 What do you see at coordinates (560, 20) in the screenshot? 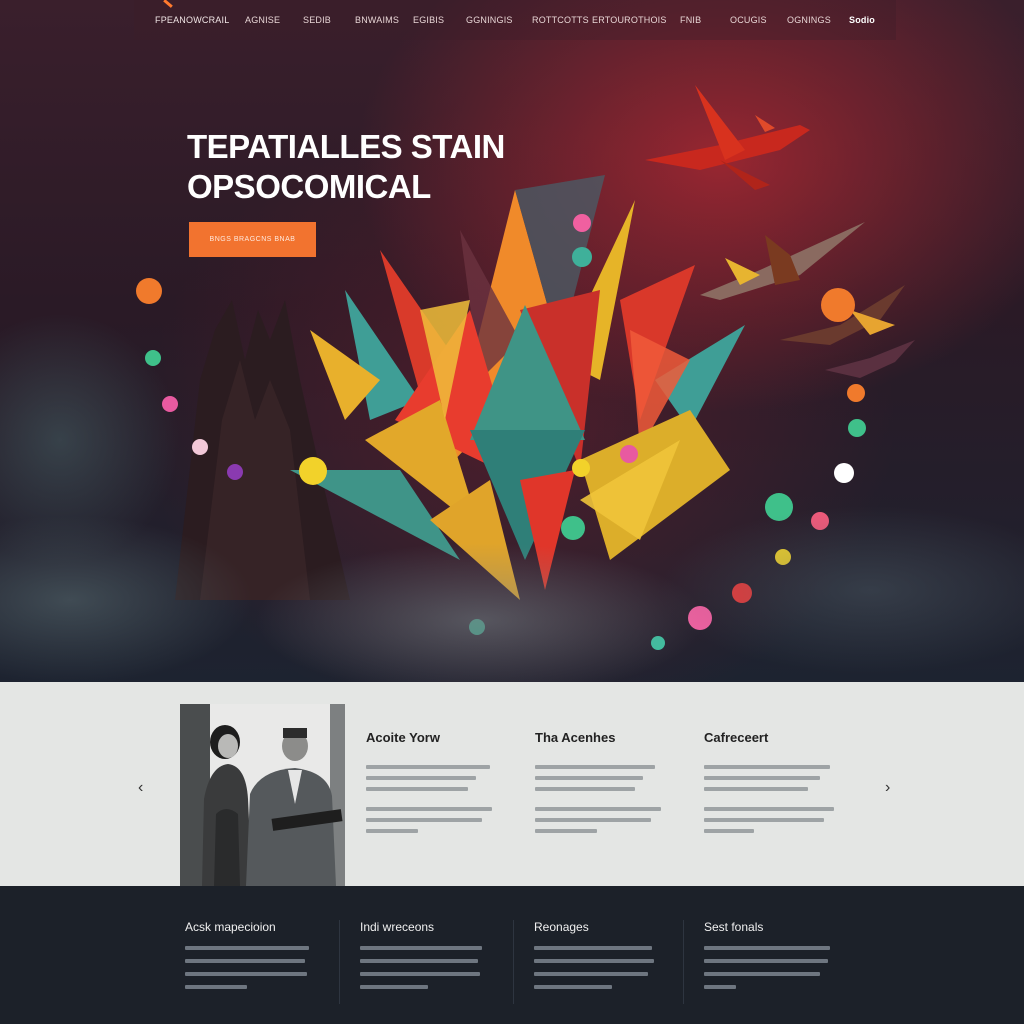
I see `nav-item-6: ROTTCOTTS` at bounding box center [560, 20].